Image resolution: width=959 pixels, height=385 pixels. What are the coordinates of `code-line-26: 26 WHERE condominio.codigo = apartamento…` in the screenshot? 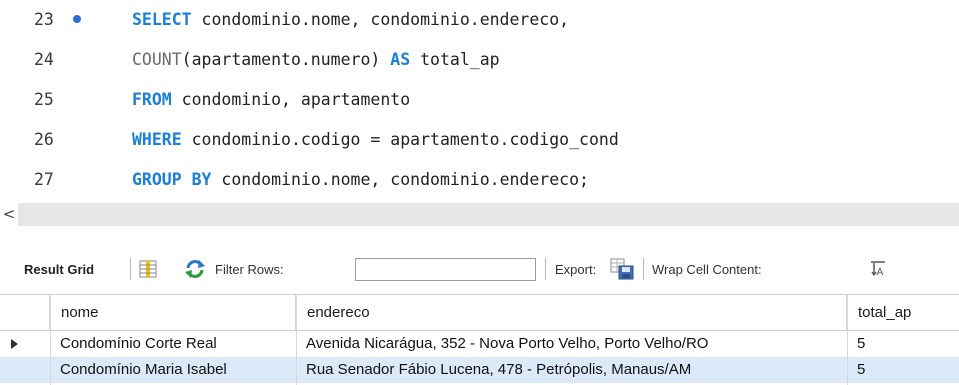 It's located at (479, 139).